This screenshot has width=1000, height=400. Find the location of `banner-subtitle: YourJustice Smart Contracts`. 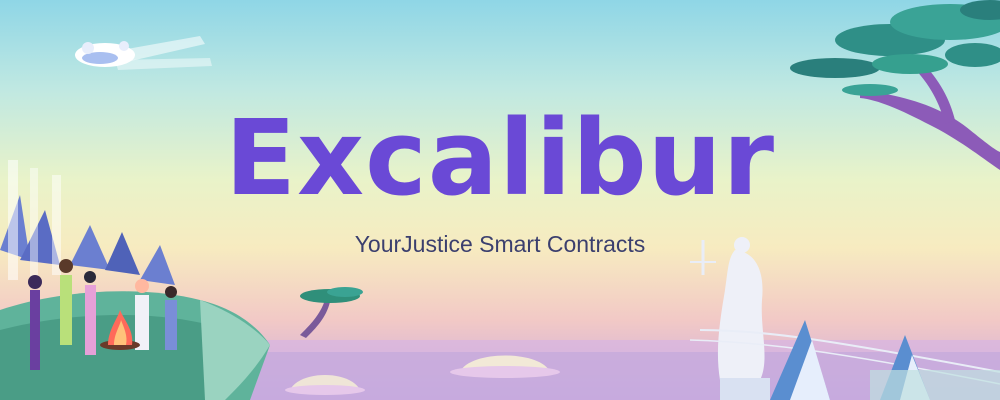

banner-subtitle: YourJustice Smart Contracts is located at coordinates (500, 244).